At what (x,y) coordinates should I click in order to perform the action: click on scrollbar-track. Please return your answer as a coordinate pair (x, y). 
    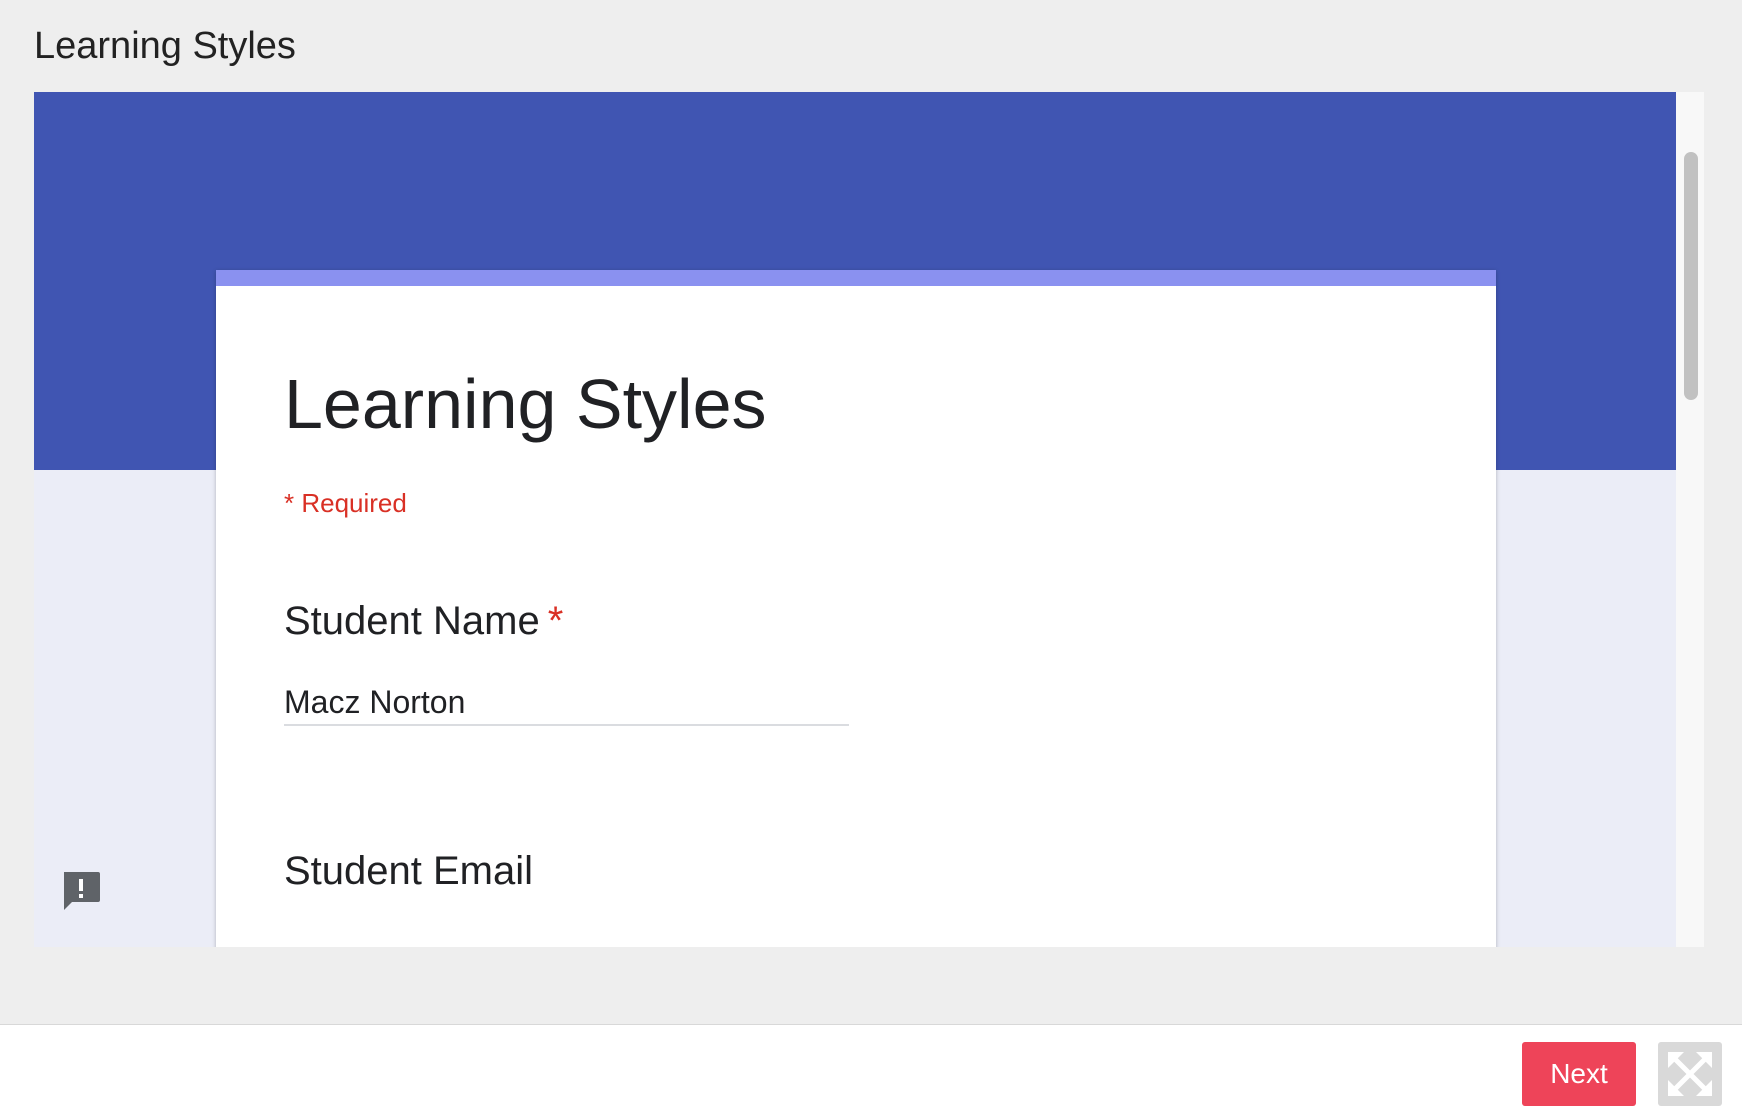
    Looking at the image, I should click on (1690, 519).